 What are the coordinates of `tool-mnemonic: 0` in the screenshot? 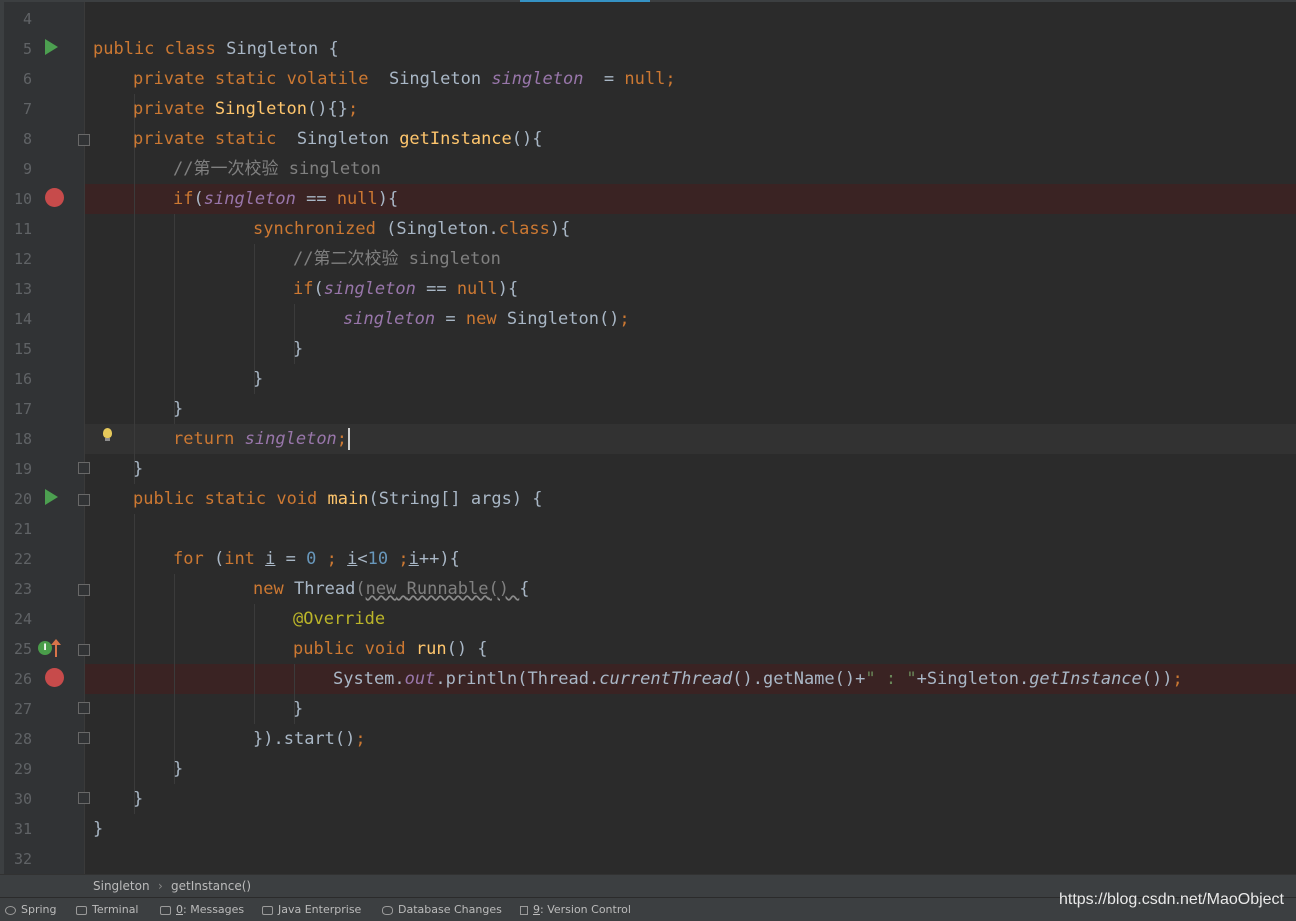 It's located at (179, 909).